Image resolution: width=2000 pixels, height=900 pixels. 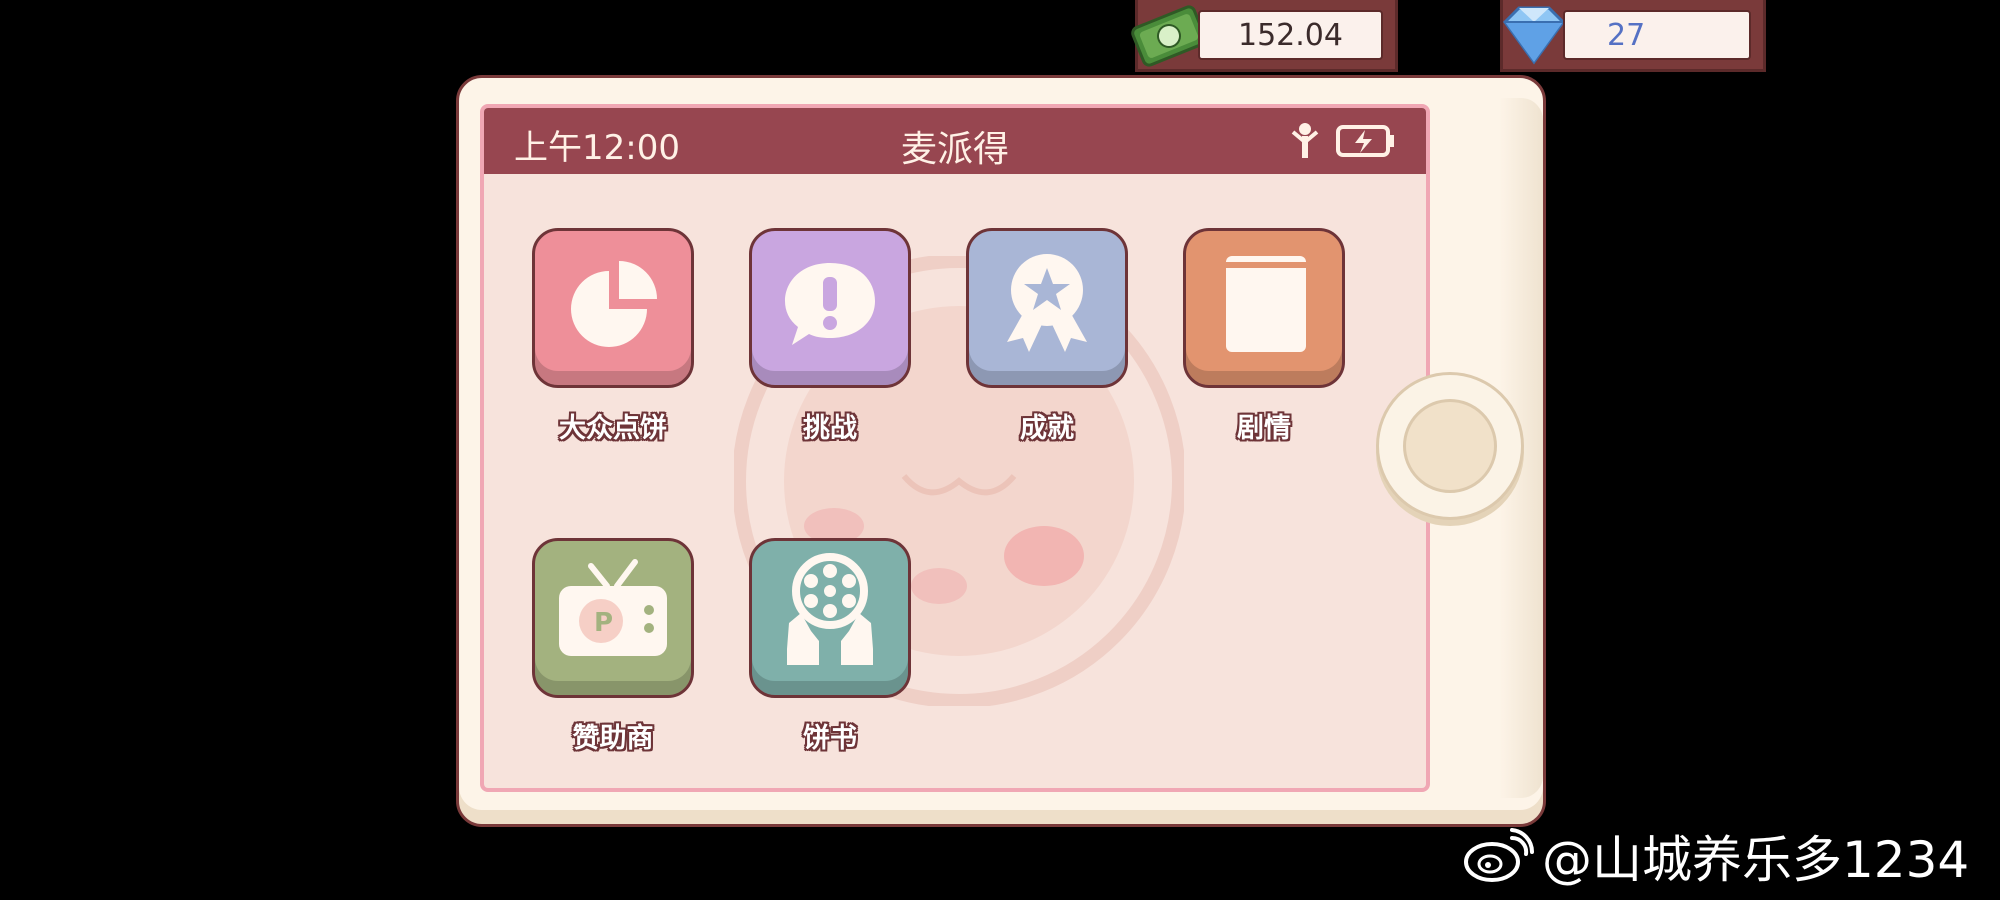 I want to click on app-achievement: 成就, so click(x=1047, y=336).